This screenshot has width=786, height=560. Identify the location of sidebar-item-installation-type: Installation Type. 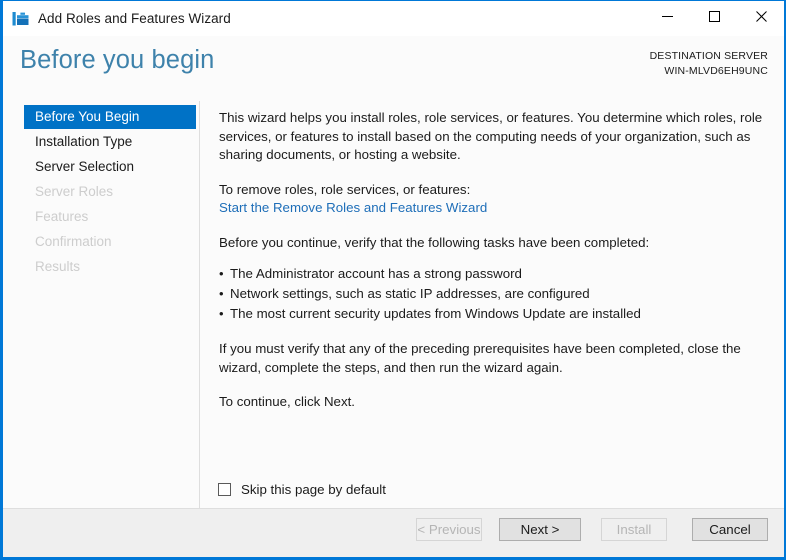
(101, 142).